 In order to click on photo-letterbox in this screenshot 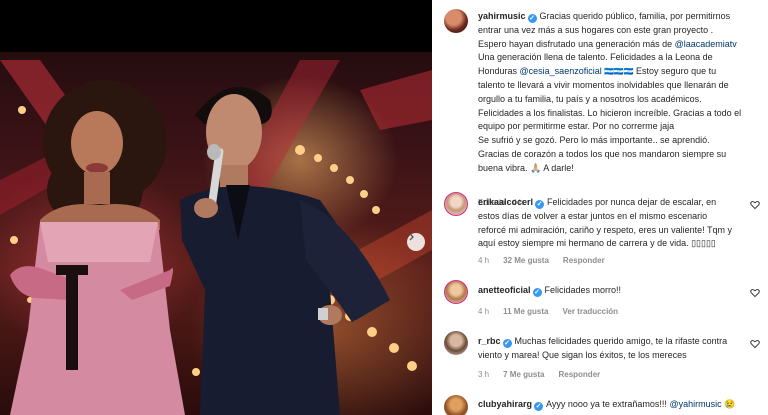, I will do `click(216, 26)`.